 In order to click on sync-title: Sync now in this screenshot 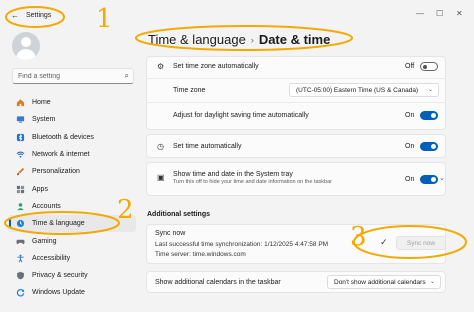, I will do `click(170, 233)`.